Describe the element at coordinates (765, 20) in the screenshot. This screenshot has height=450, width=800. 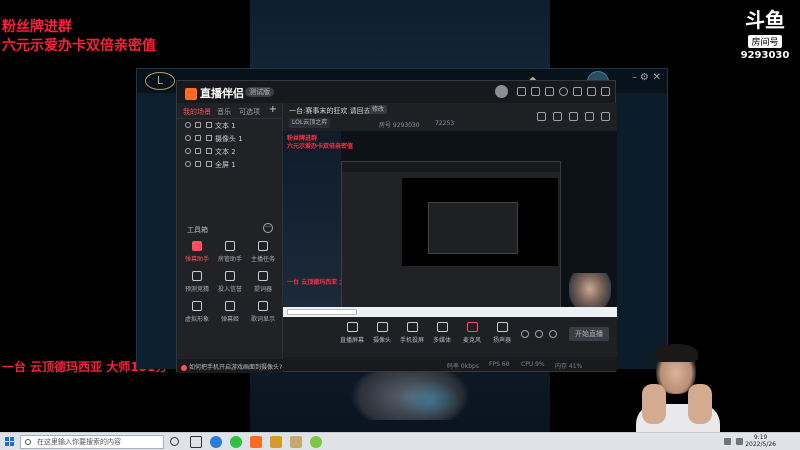
I see `douyu-logo: 斗鱼` at that location.